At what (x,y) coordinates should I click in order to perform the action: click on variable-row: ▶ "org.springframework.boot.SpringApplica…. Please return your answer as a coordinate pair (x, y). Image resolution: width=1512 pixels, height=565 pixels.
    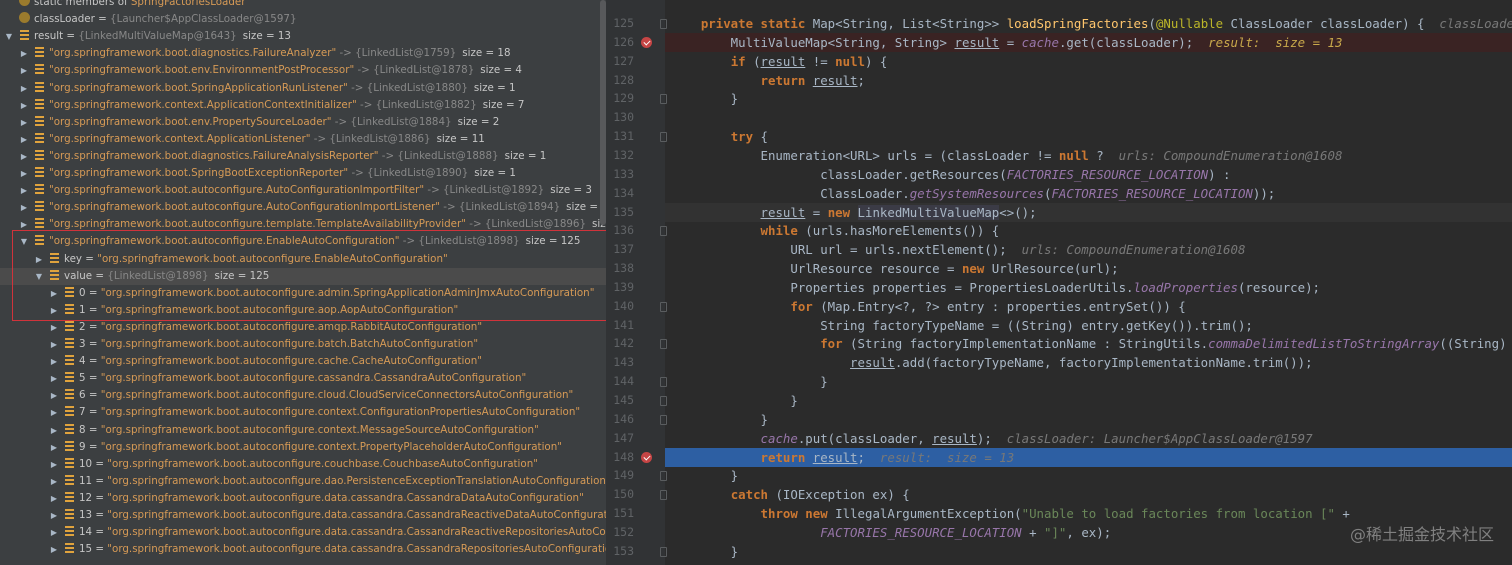
    Looking at the image, I should click on (258, 88).